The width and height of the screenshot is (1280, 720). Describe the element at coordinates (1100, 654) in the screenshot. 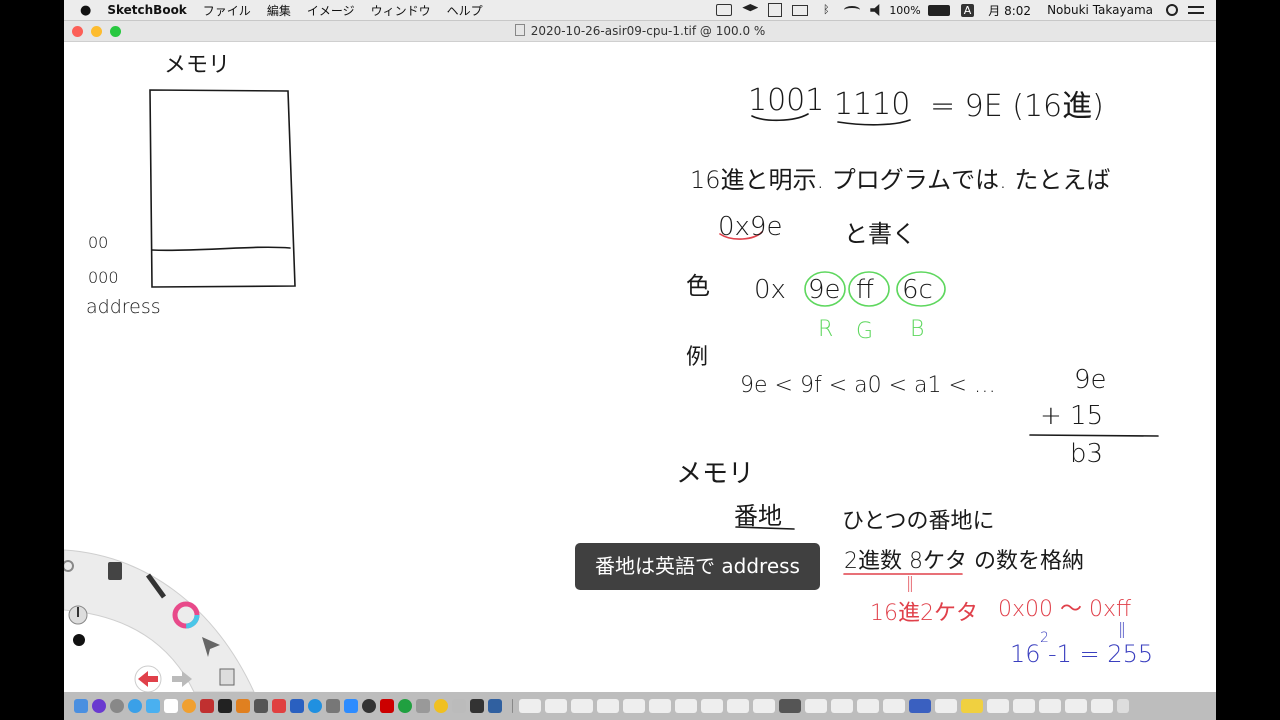

I see `formula-rest: -1 = 255` at that location.